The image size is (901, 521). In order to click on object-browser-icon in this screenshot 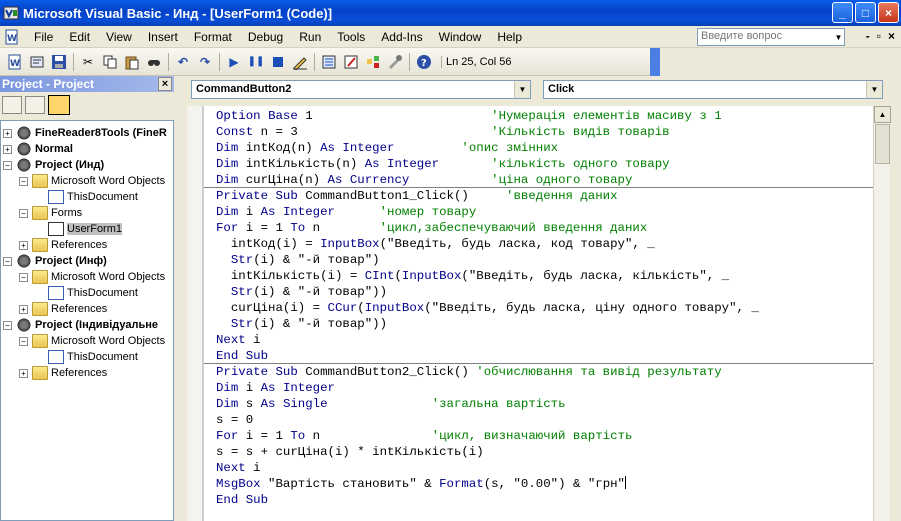, I will do `click(373, 62)`.